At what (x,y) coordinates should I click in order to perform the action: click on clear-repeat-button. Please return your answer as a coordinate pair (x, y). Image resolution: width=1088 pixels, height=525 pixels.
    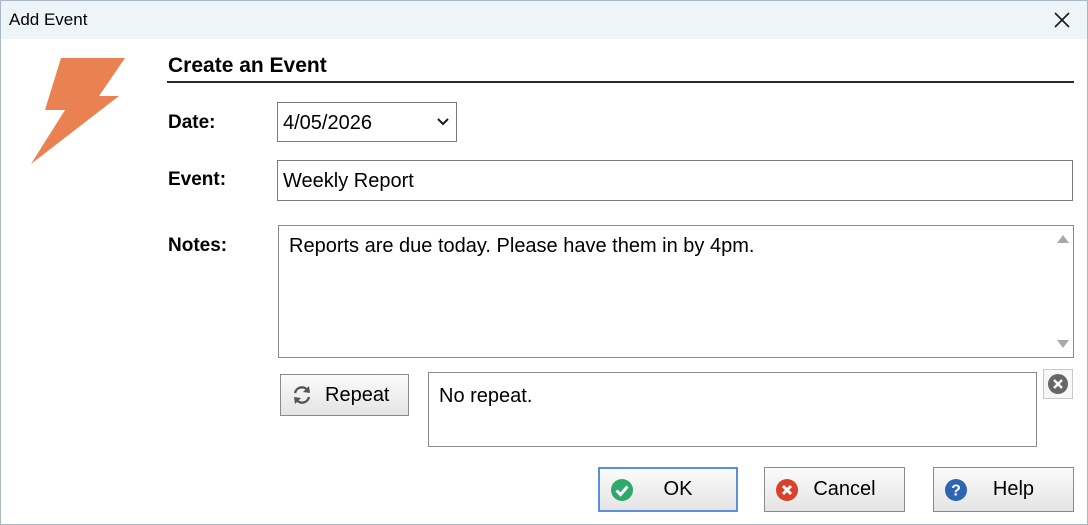
    Looking at the image, I should click on (1058, 384).